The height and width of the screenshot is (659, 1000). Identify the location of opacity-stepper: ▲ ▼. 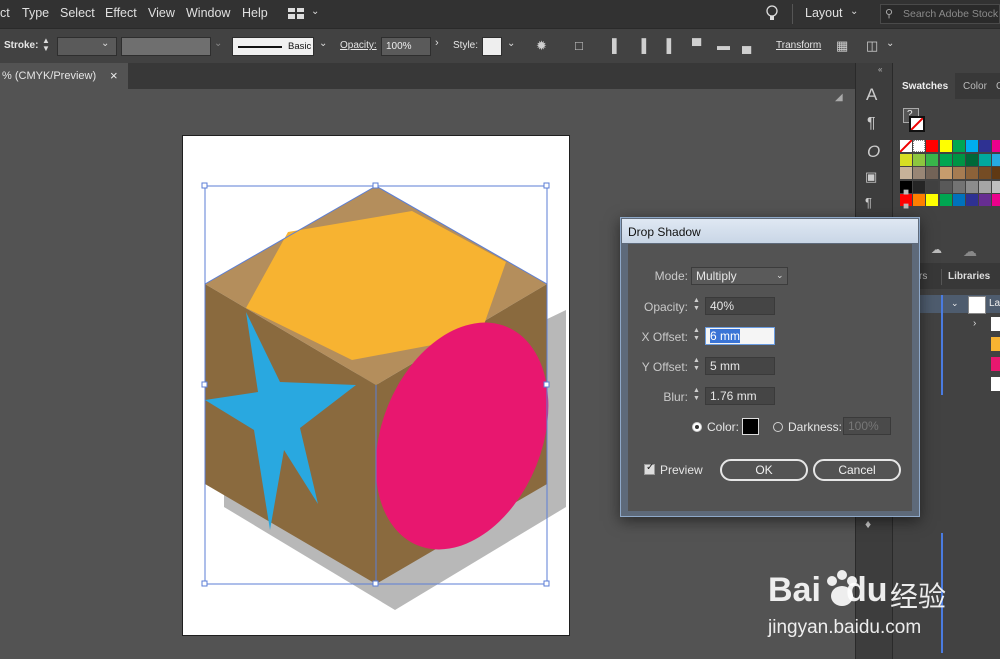
(696, 306).